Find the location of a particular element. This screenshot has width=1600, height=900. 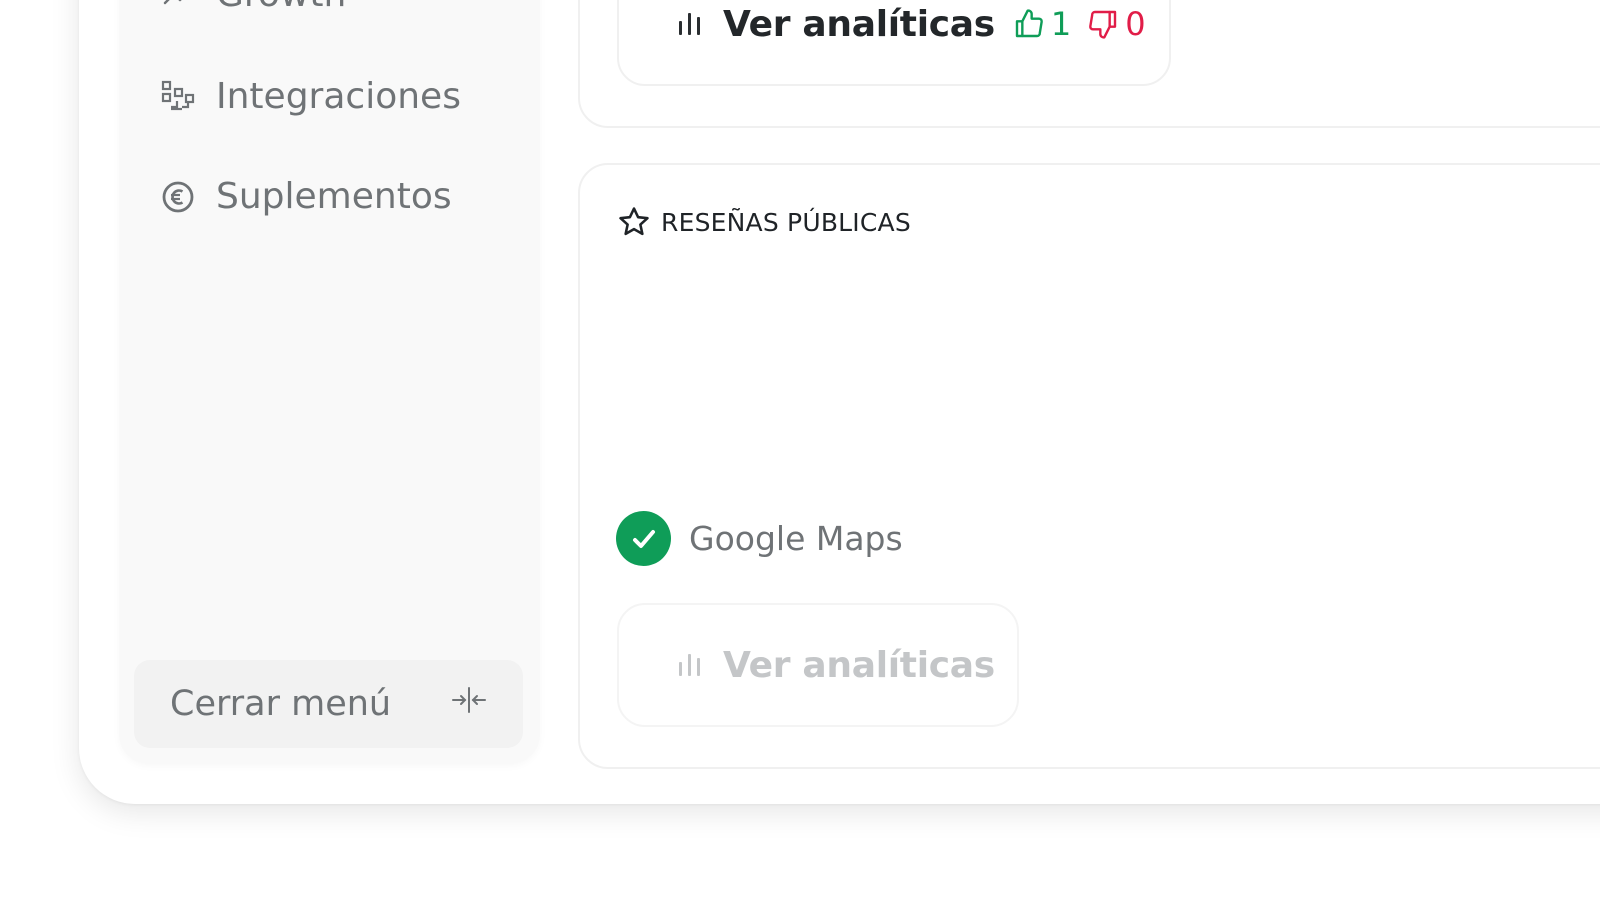

trending-up-icon is located at coordinates (178, 6).